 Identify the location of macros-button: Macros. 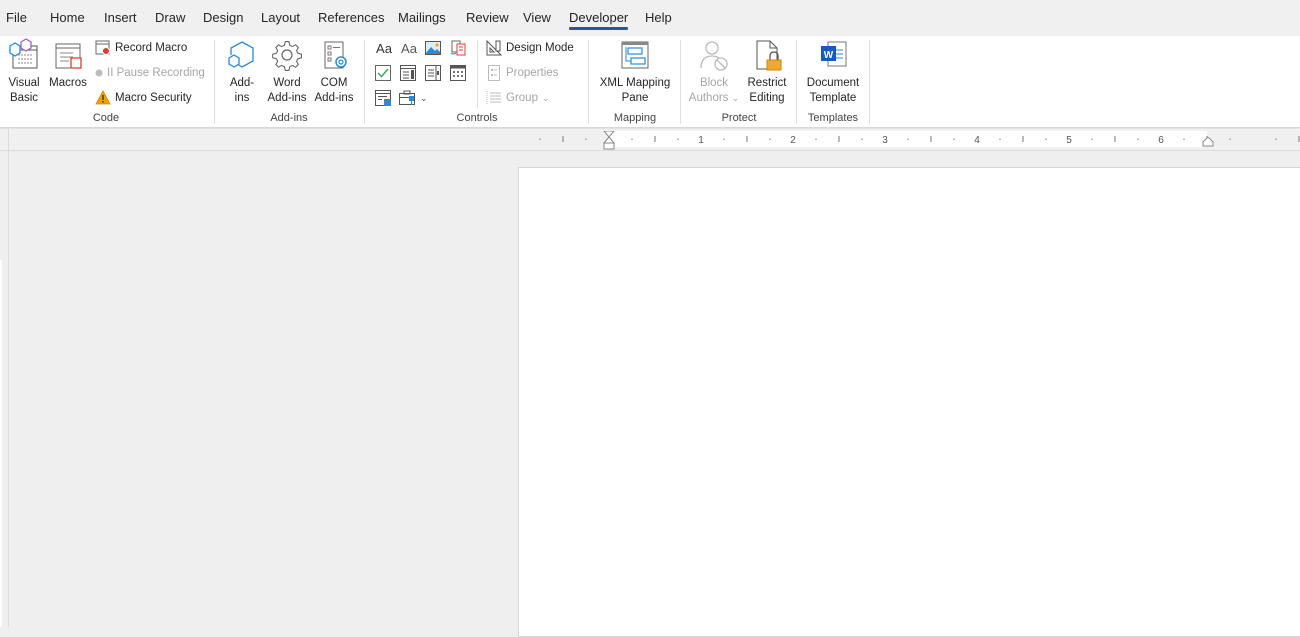
(68, 64).